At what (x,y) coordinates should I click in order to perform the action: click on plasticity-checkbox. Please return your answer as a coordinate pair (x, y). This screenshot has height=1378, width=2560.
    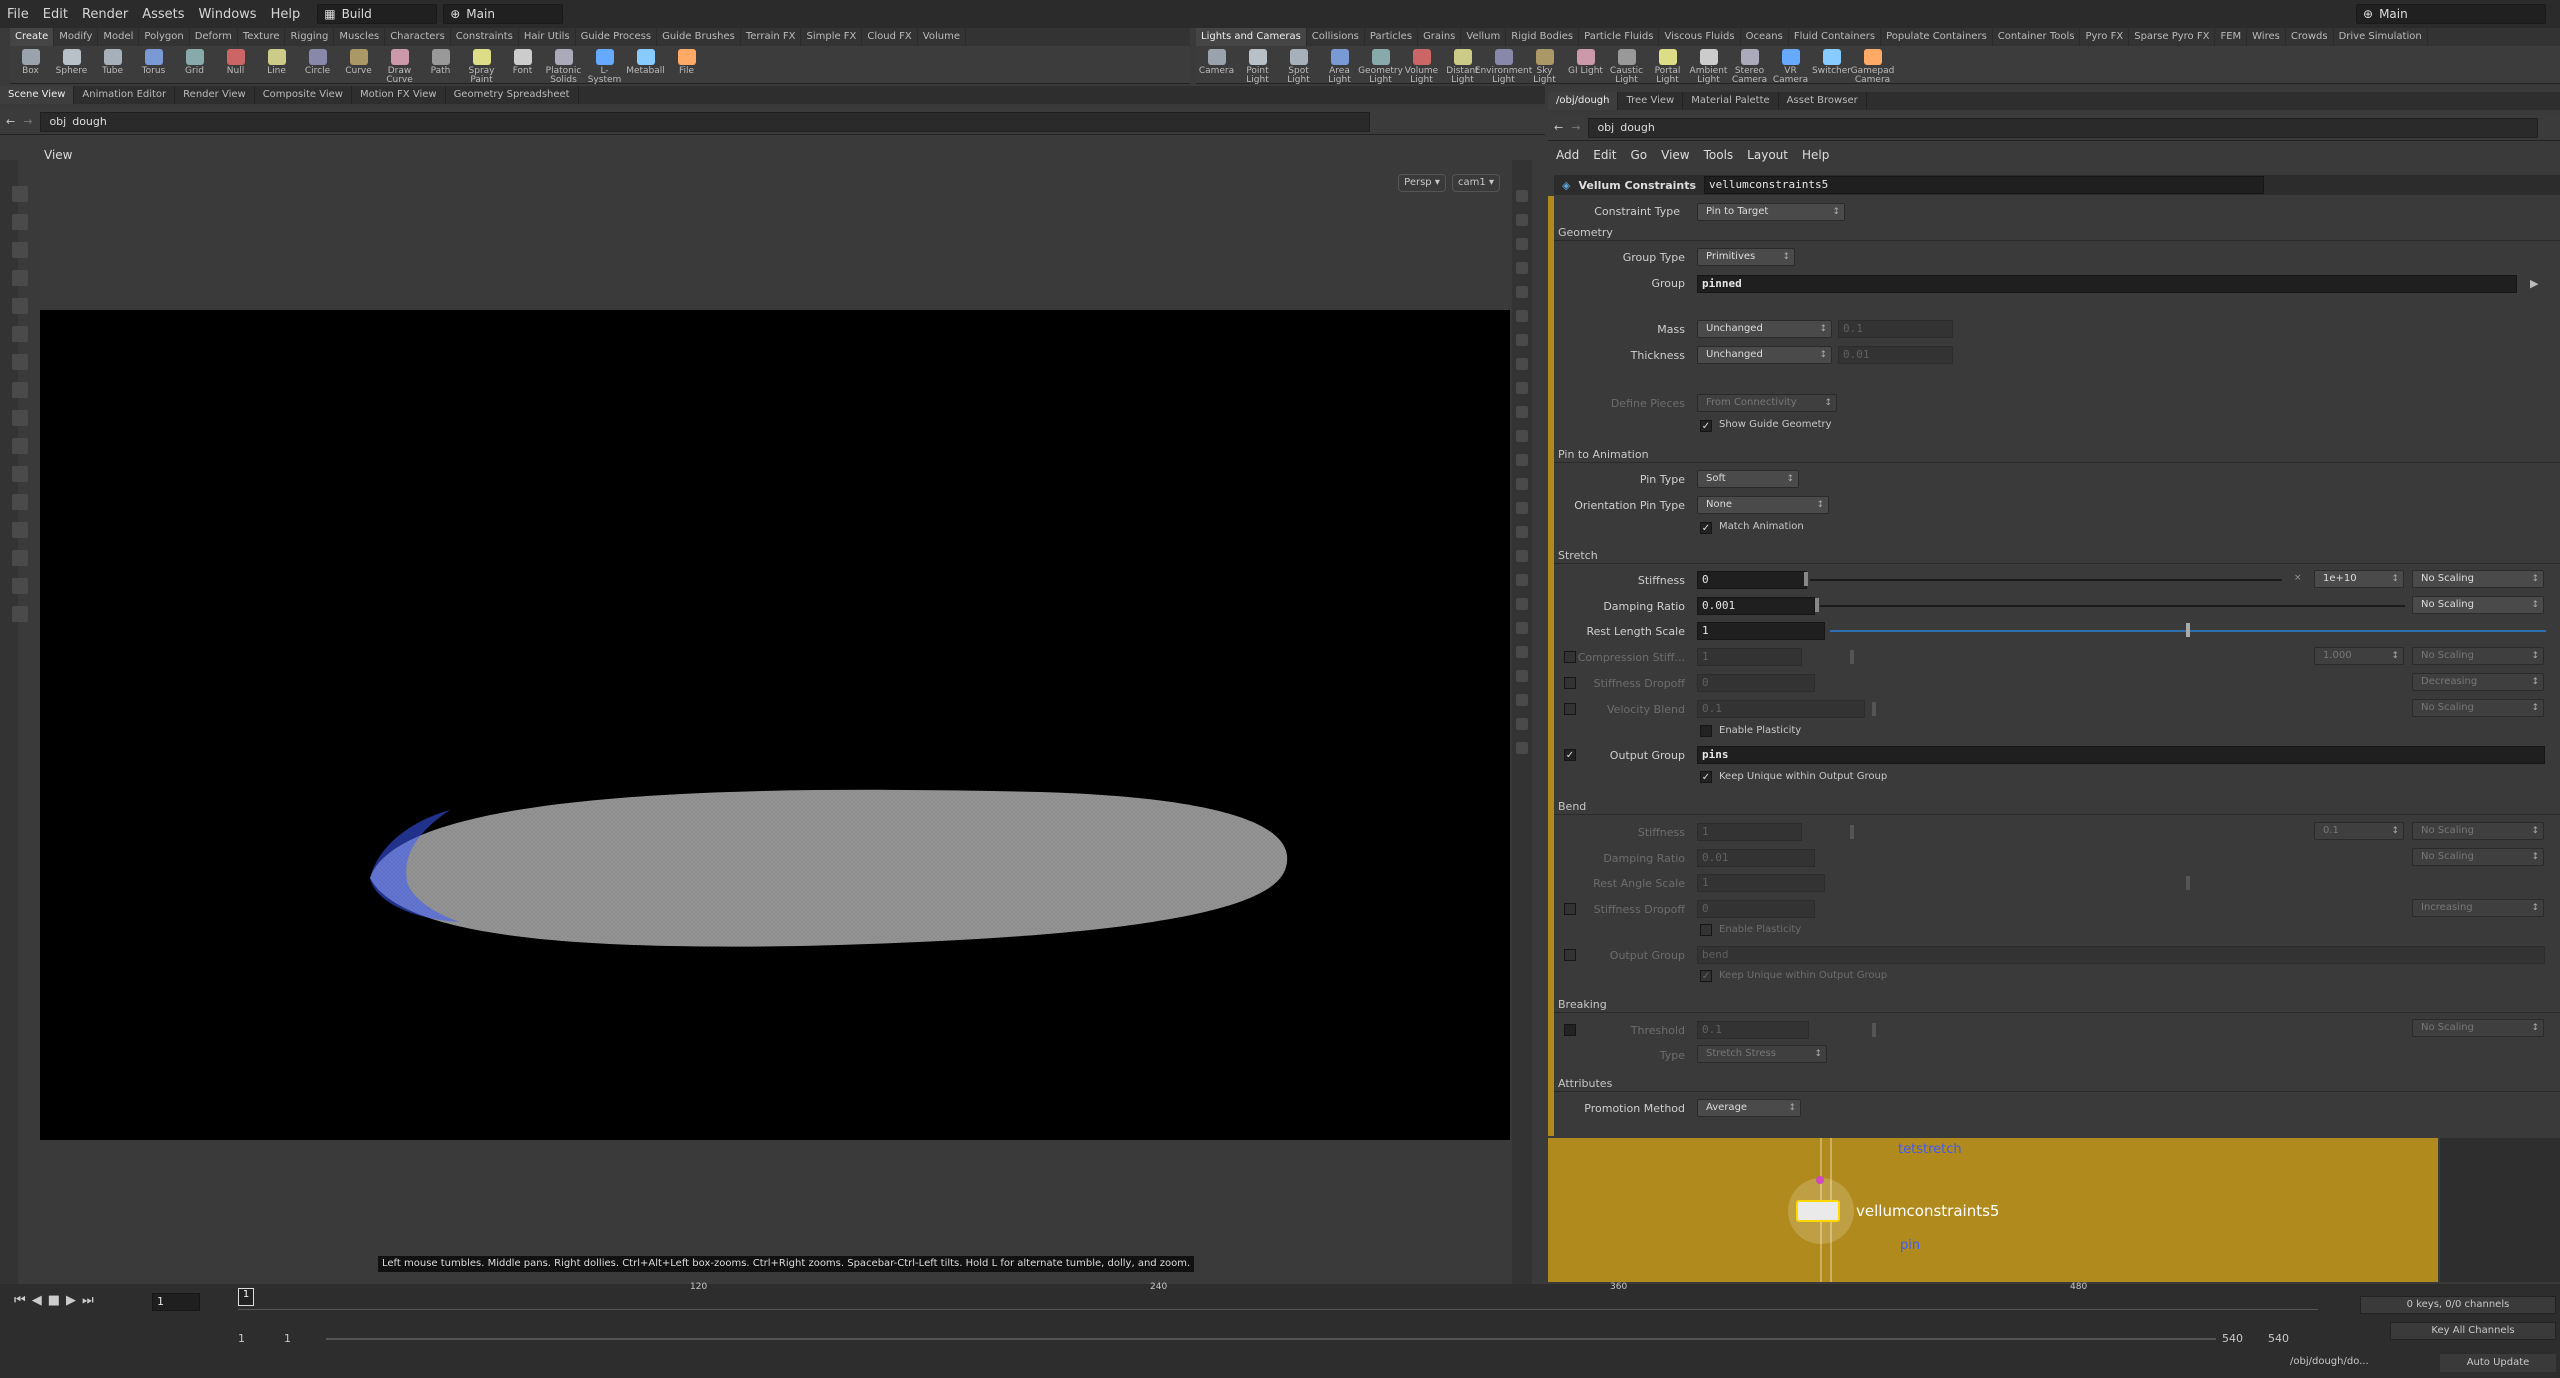
    Looking at the image, I should click on (1706, 731).